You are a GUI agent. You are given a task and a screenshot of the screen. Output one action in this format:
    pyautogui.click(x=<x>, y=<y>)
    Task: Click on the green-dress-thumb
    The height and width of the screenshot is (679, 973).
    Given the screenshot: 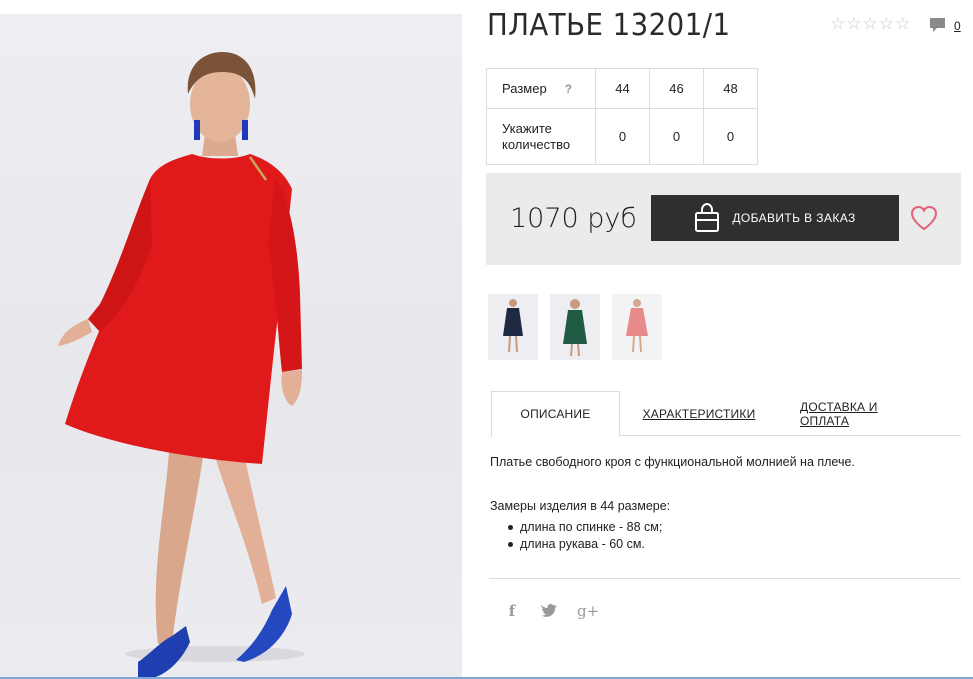 What is the action you would take?
    pyautogui.click(x=575, y=327)
    